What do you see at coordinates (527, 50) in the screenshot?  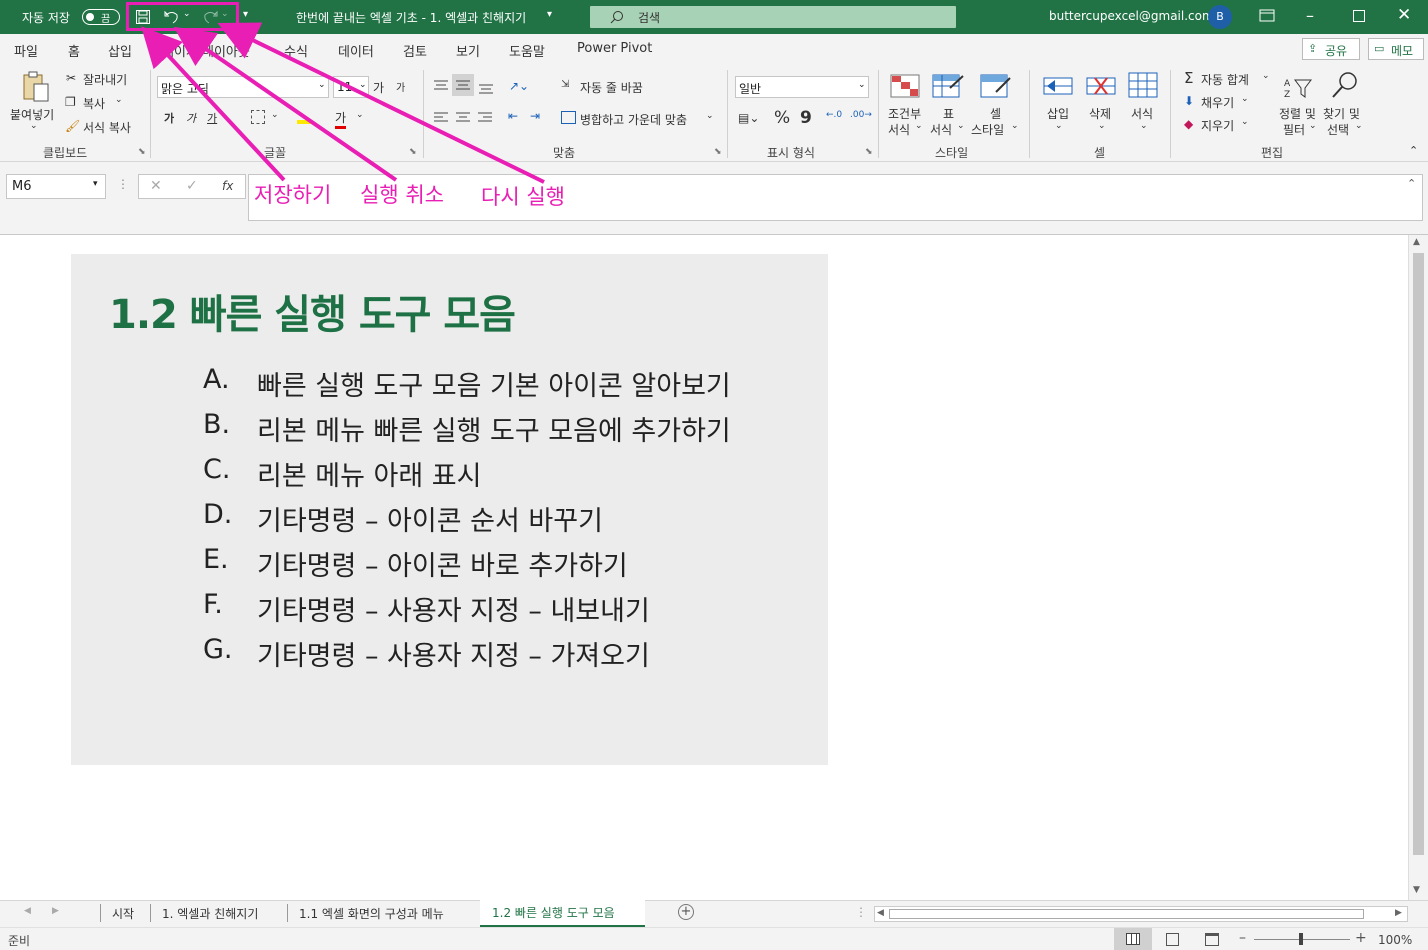 I see `tab-help: 도움말` at bounding box center [527, 50].